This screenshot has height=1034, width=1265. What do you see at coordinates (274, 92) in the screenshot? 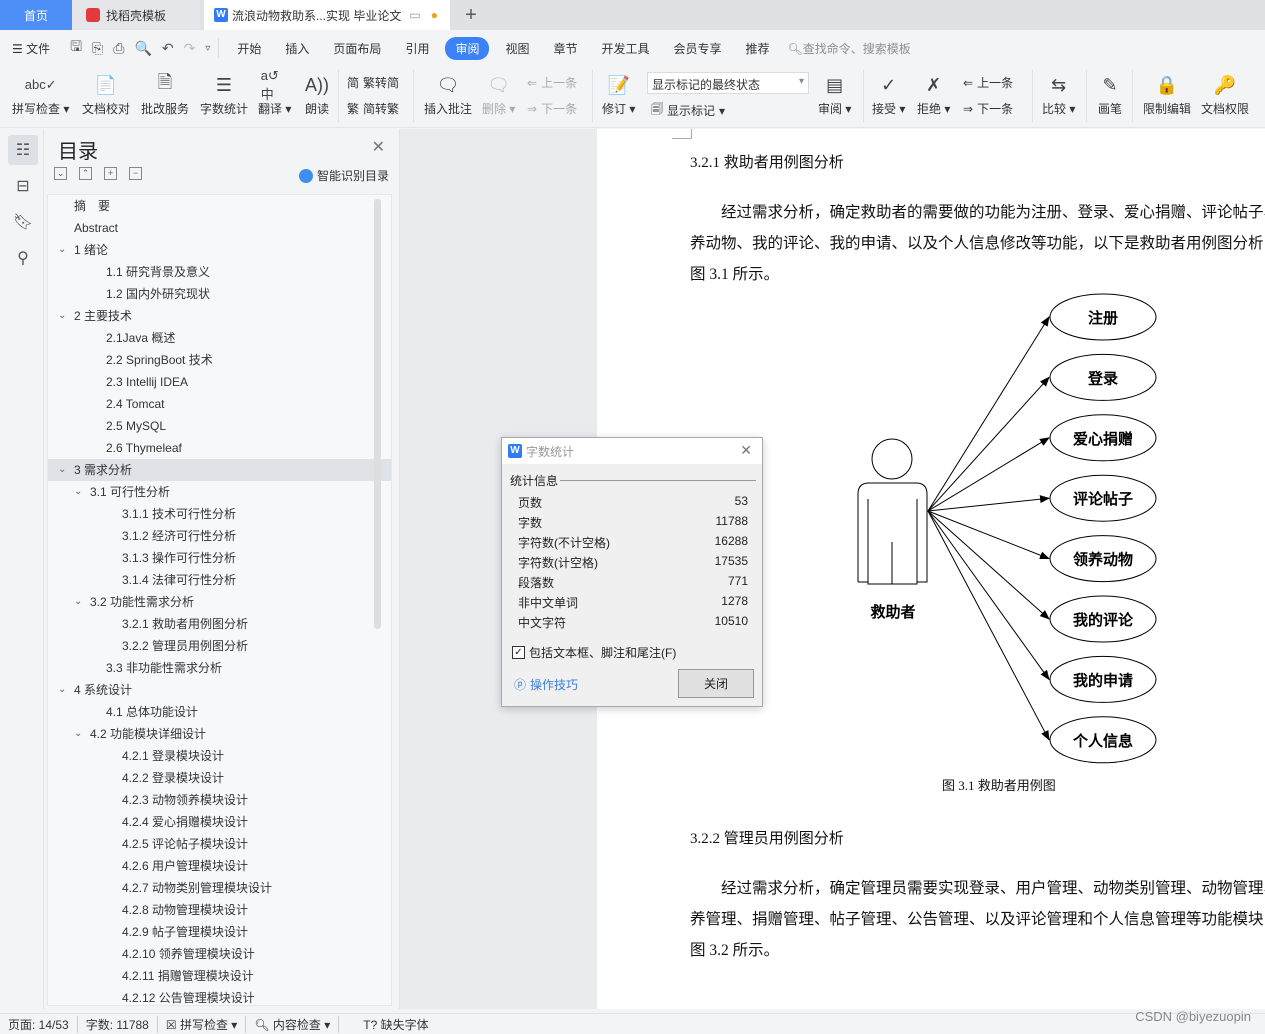
I see `translate-button: a↺中 翻译 ▾` at bounding box center [274, 92].